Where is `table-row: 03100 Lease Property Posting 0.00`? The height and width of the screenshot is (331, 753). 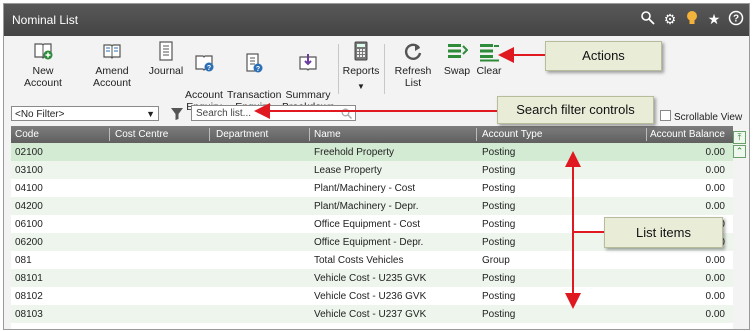 table-row: 03100 Lease Property Posting 0.00 is located at coordinates (372, 170).